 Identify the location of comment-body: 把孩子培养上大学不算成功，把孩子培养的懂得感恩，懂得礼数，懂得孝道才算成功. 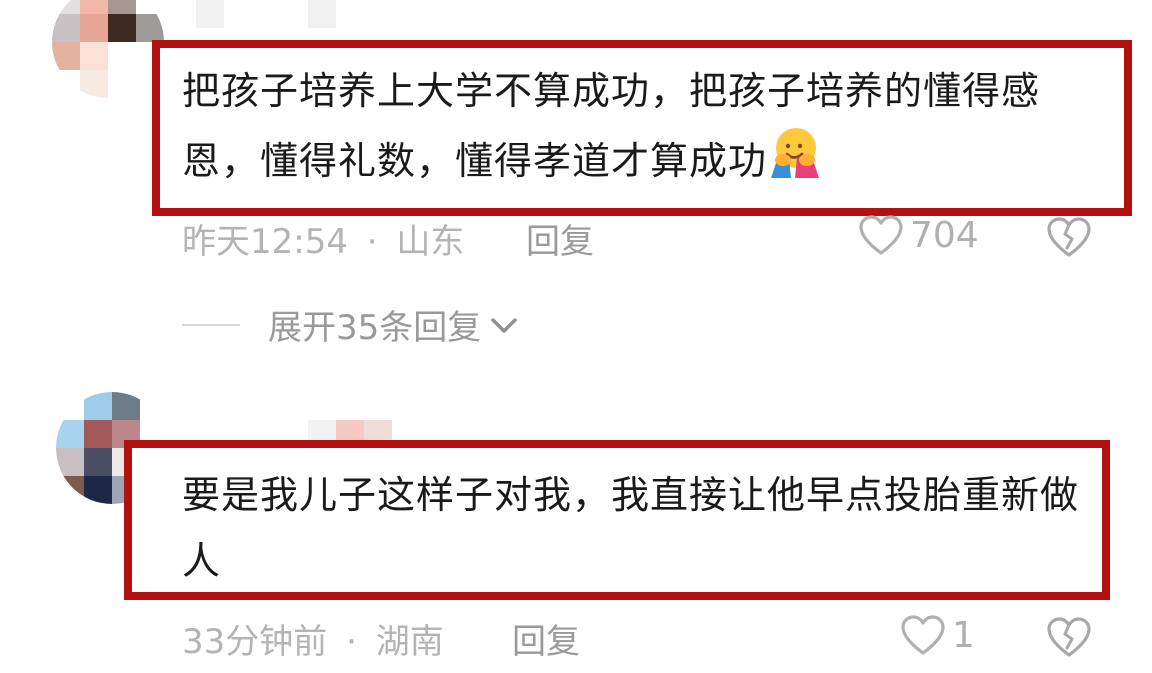
(611, 126).